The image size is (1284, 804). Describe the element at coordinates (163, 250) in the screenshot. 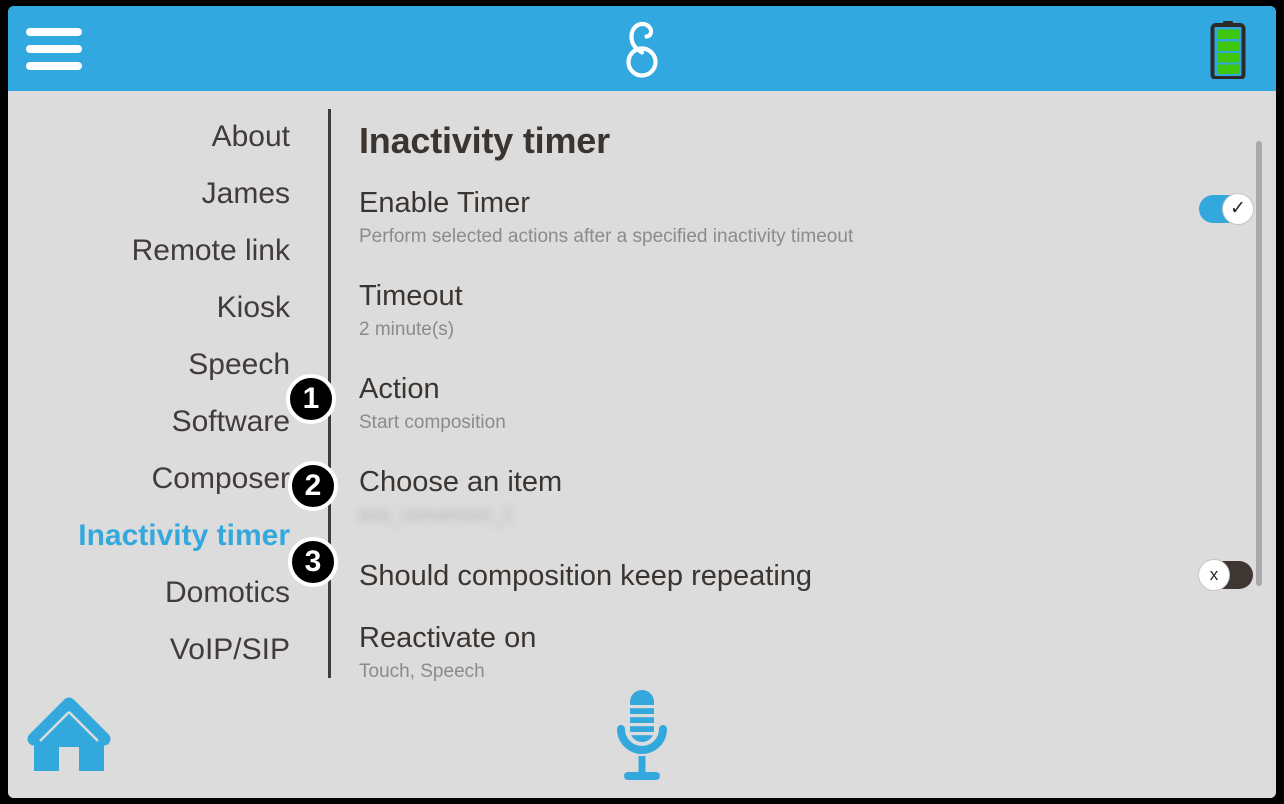

I see `sidebar-item-remote-link: Remote link` at that location.